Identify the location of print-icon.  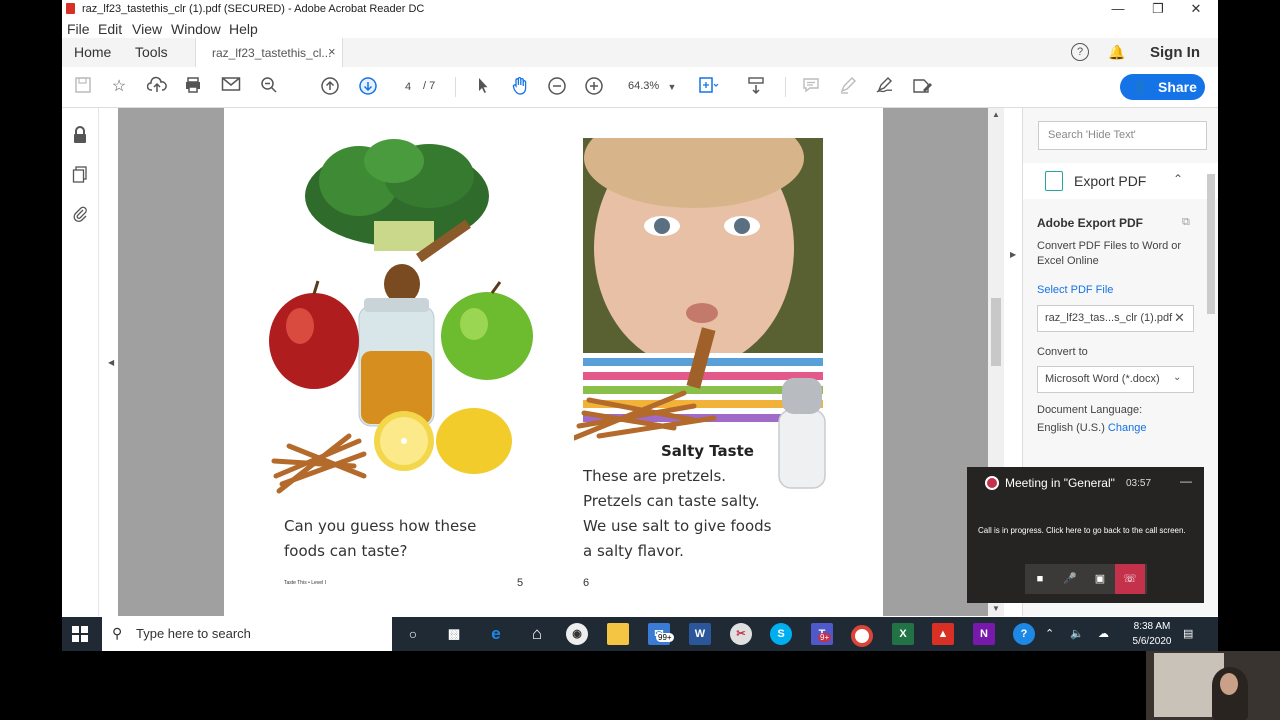
(193, 87).